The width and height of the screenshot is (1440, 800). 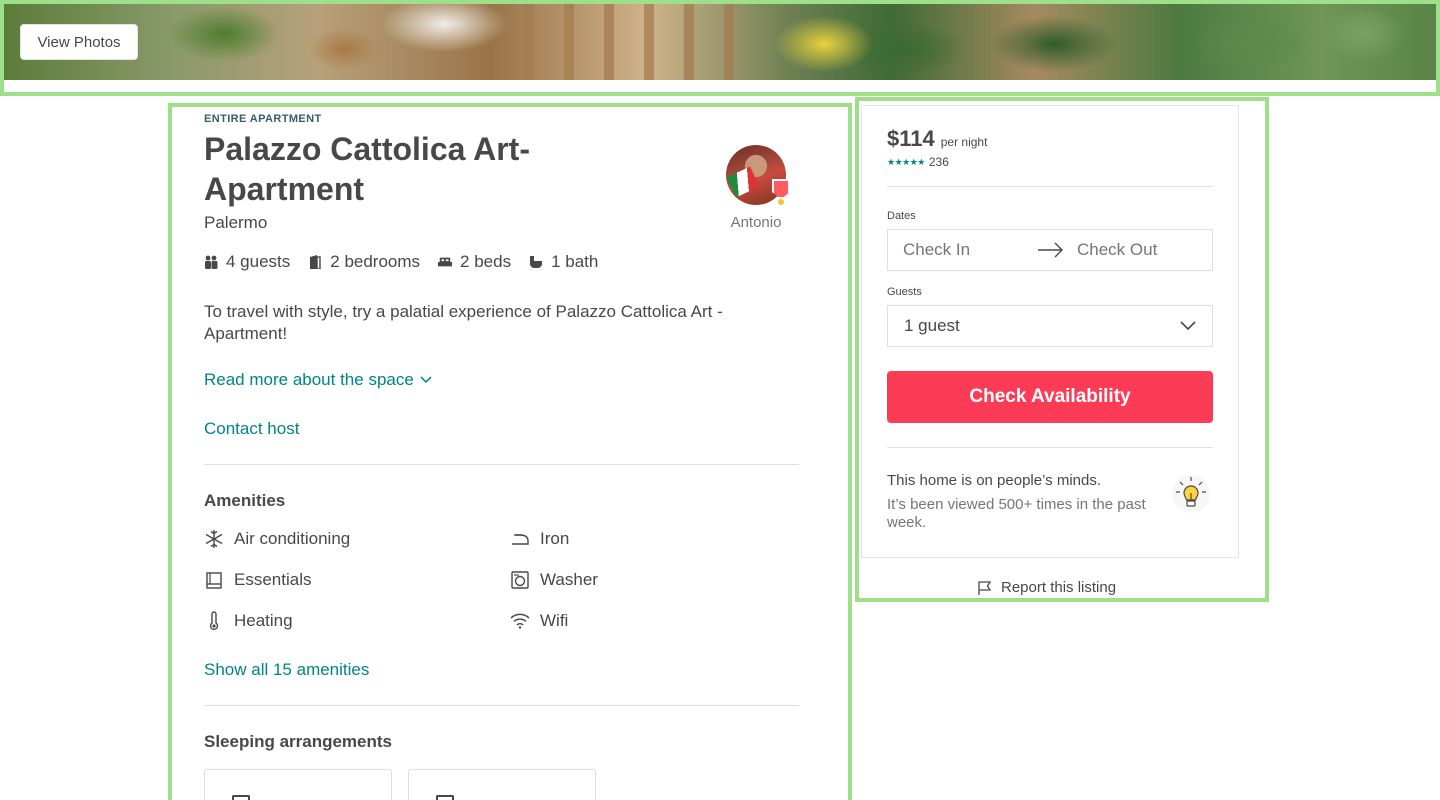 What do you see at coordinates (904, 292) in the screenshot?
I see `guests-label: Guests` at bounding box center [904, 292].